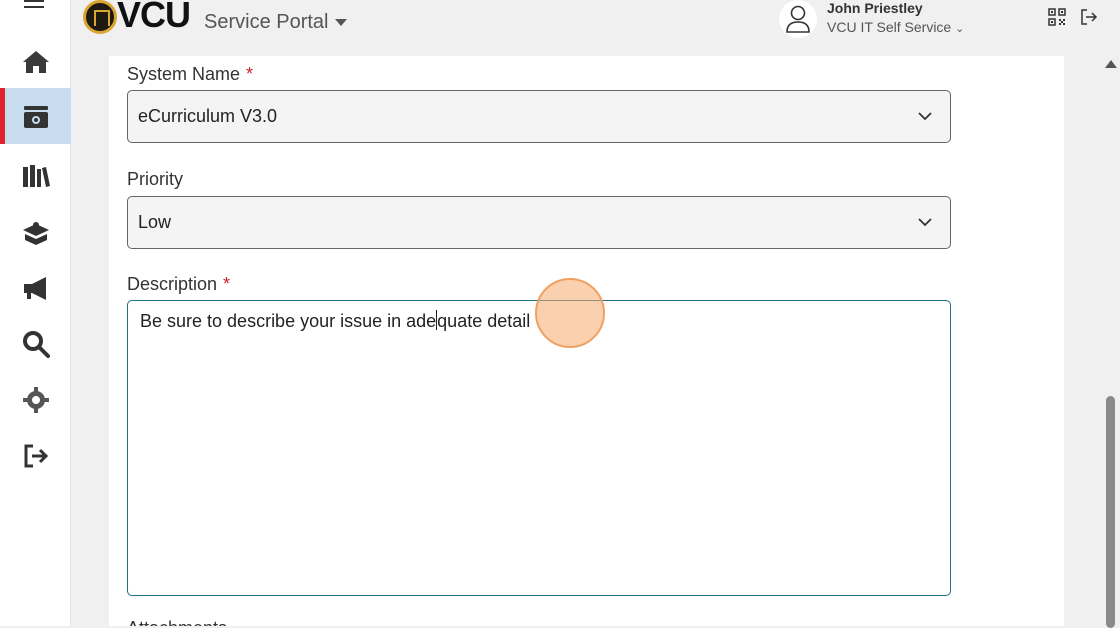 The width and height of the screenshot is (1120, 628). Describe the element at coordinates (172, 284) in the screenshot. I see `description-label-text: Description` at that location.